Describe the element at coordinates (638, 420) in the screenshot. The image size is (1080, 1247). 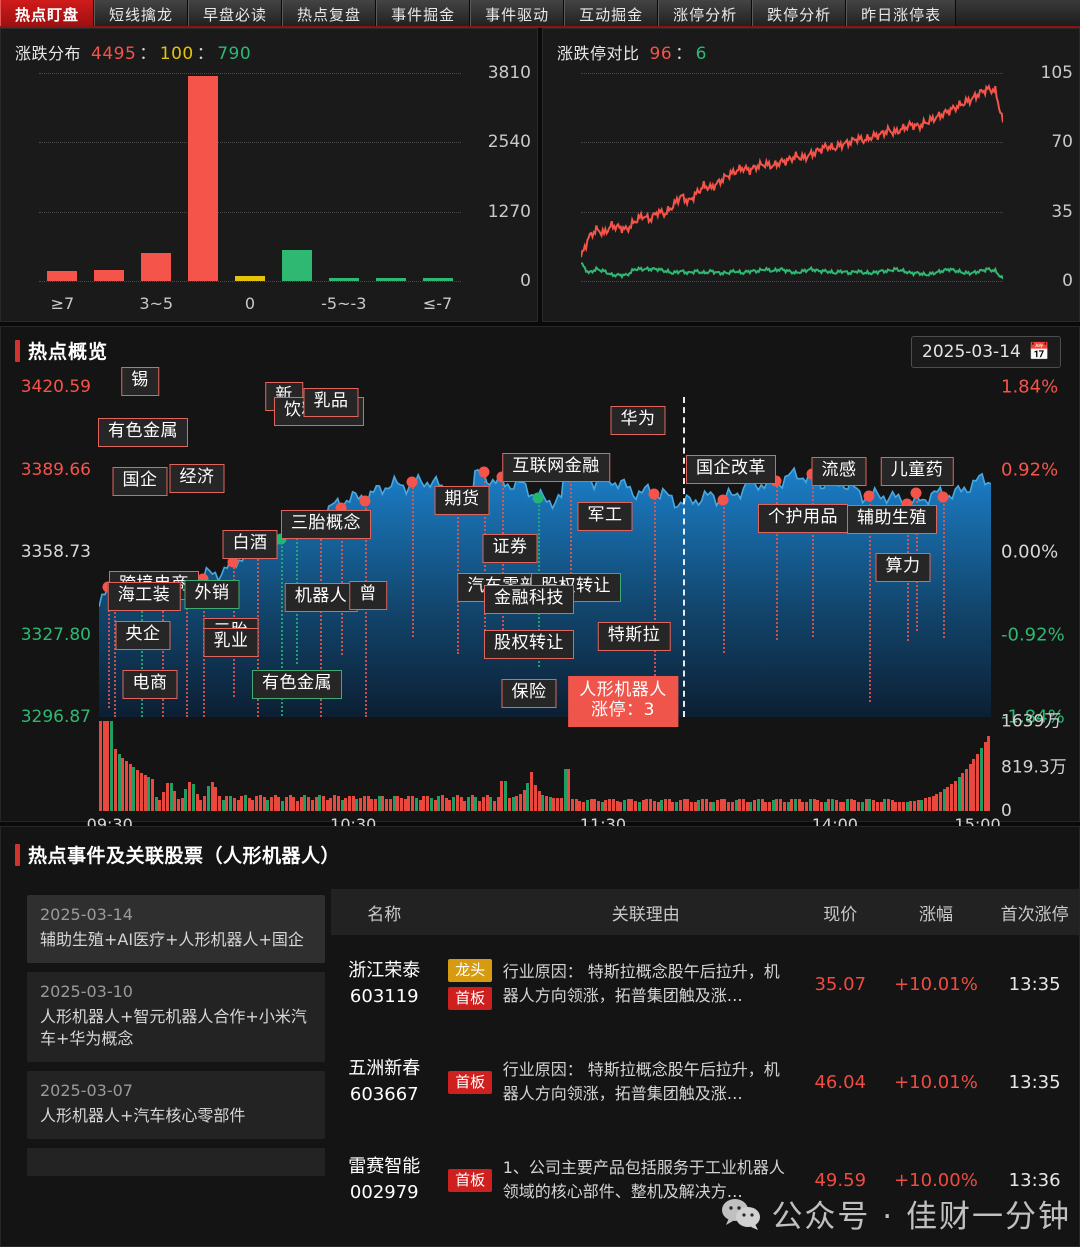
I see `hotspot-tag: 华为` at that location.